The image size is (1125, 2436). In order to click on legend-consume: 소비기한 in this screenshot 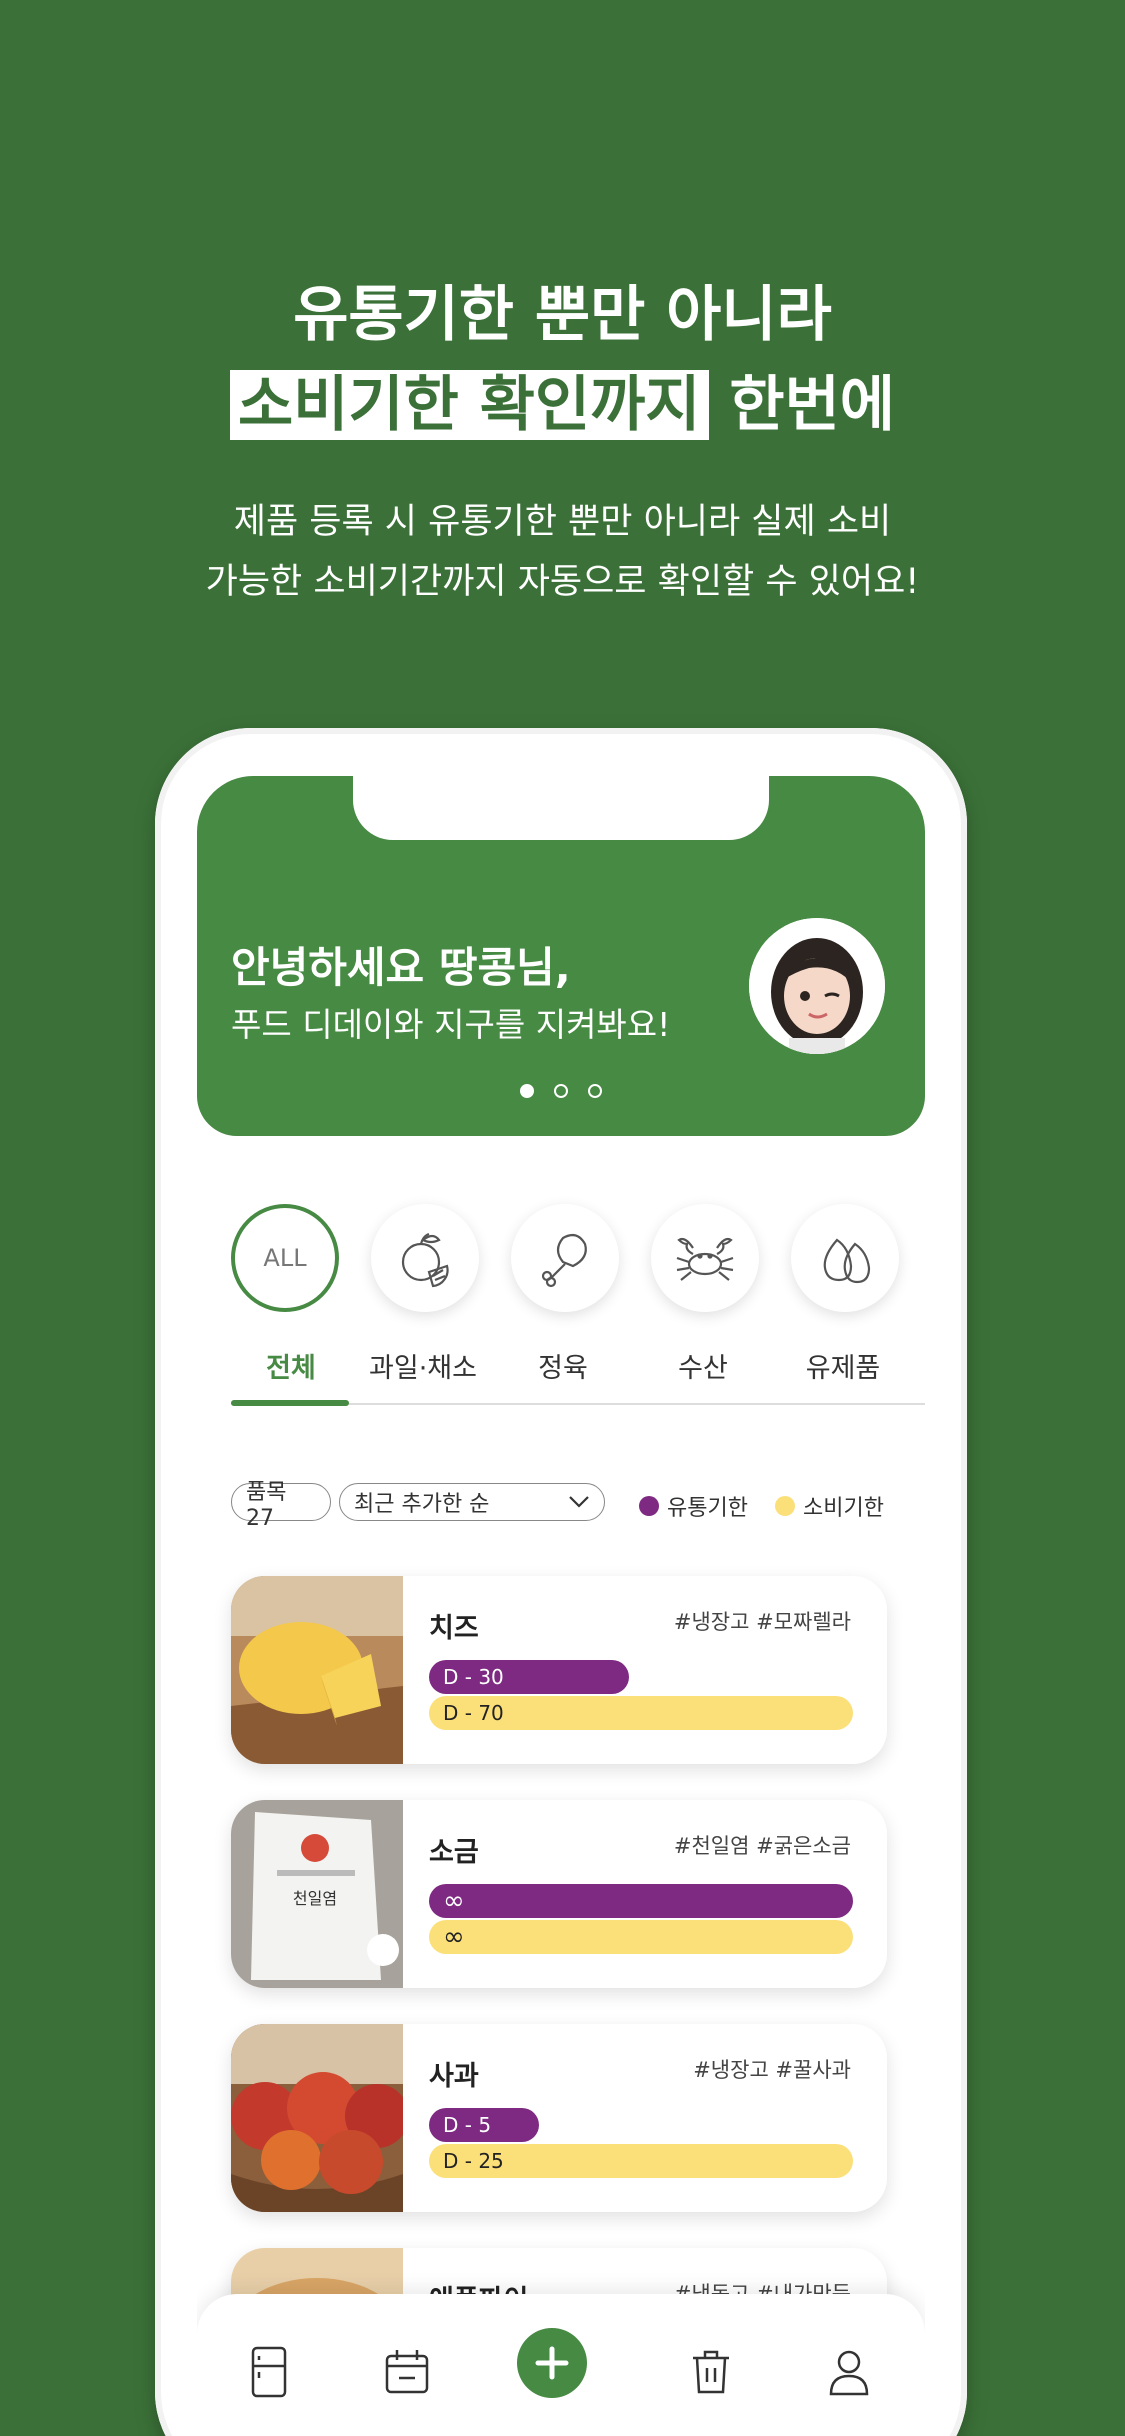, I will do `click(829, 1506)`.